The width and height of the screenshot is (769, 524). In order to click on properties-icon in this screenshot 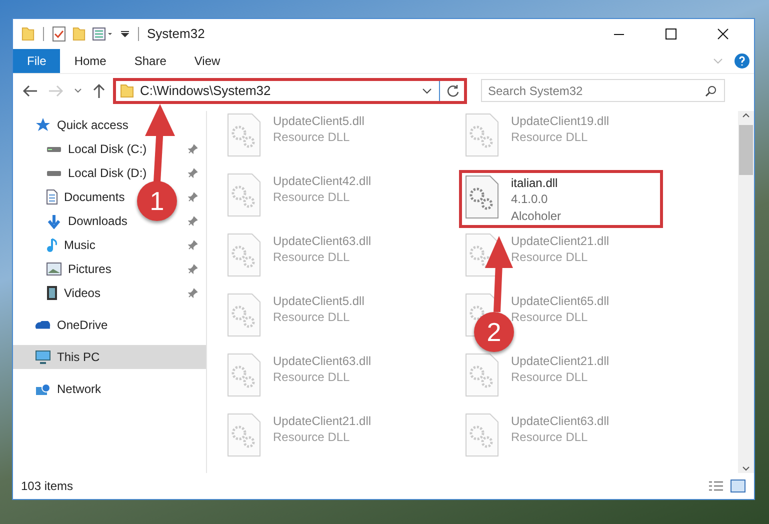, I will do `click(103, 34)`.